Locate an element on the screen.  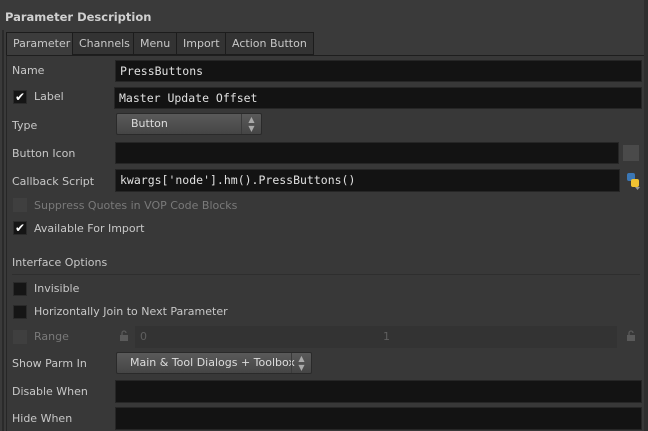
show-parm-in-label: Show Parm In is located at coordinates (49, 363).